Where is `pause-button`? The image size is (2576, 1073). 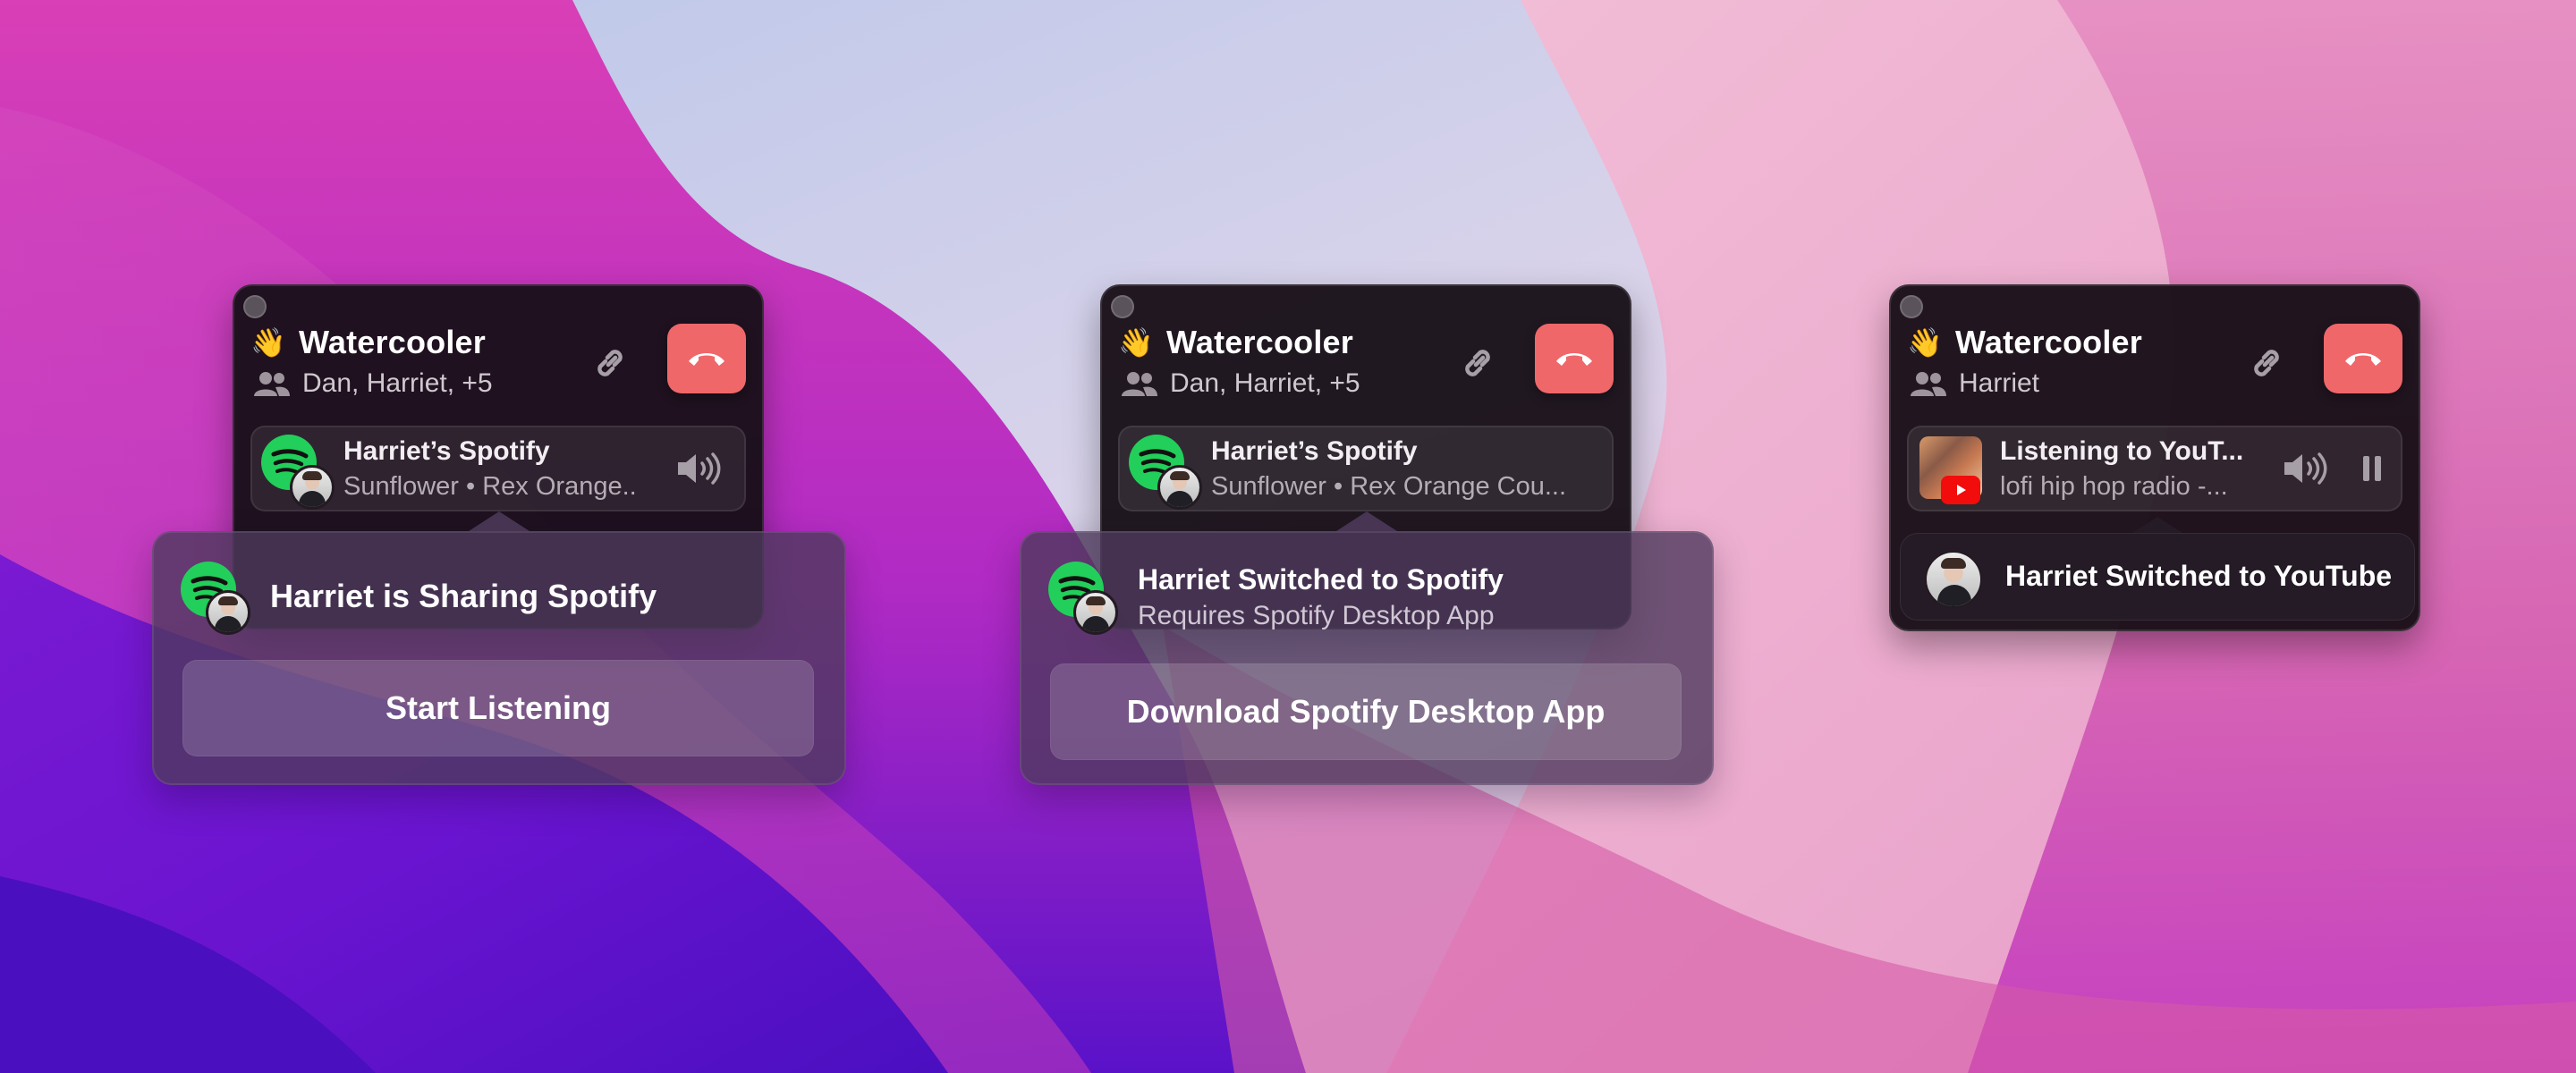 pause-button is located at coordinates (2372, 468).